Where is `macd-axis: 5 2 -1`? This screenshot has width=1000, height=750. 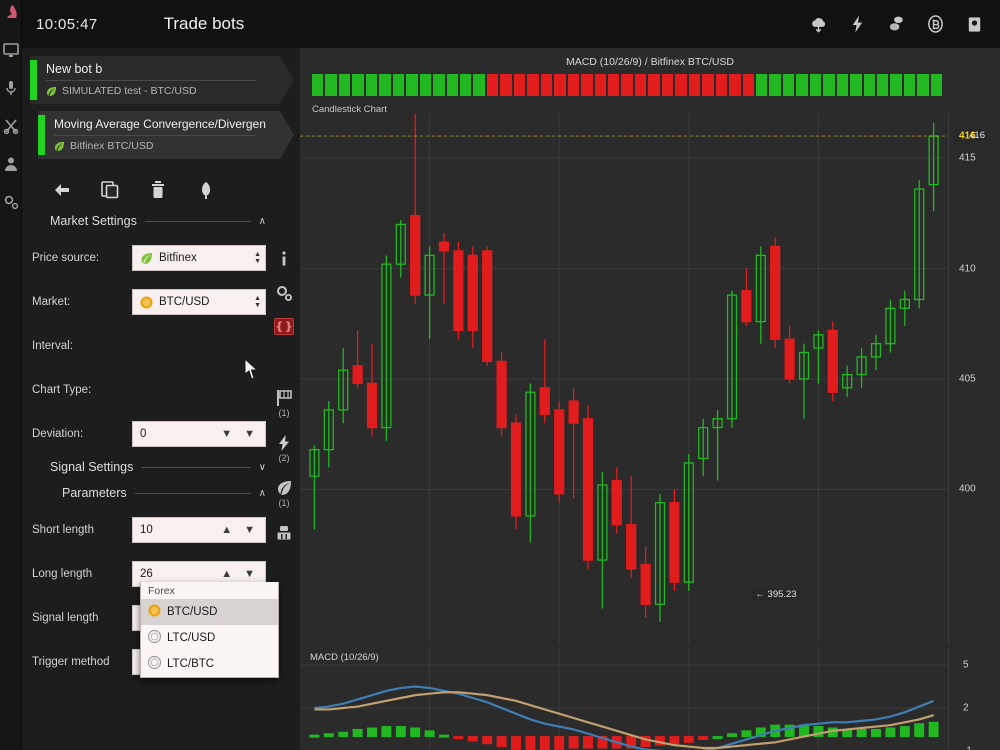 macd-axis: 5 2 -1 is located at coordinates (974, 699).